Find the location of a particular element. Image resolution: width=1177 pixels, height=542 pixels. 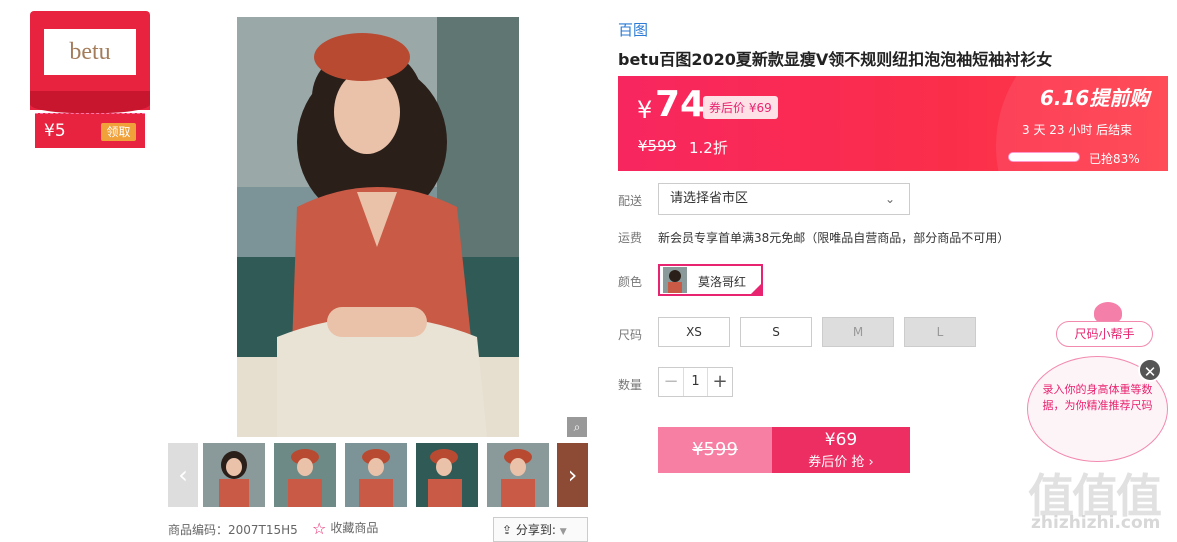

coupon-amount: ¥5 is located at coordinates (55, 131).